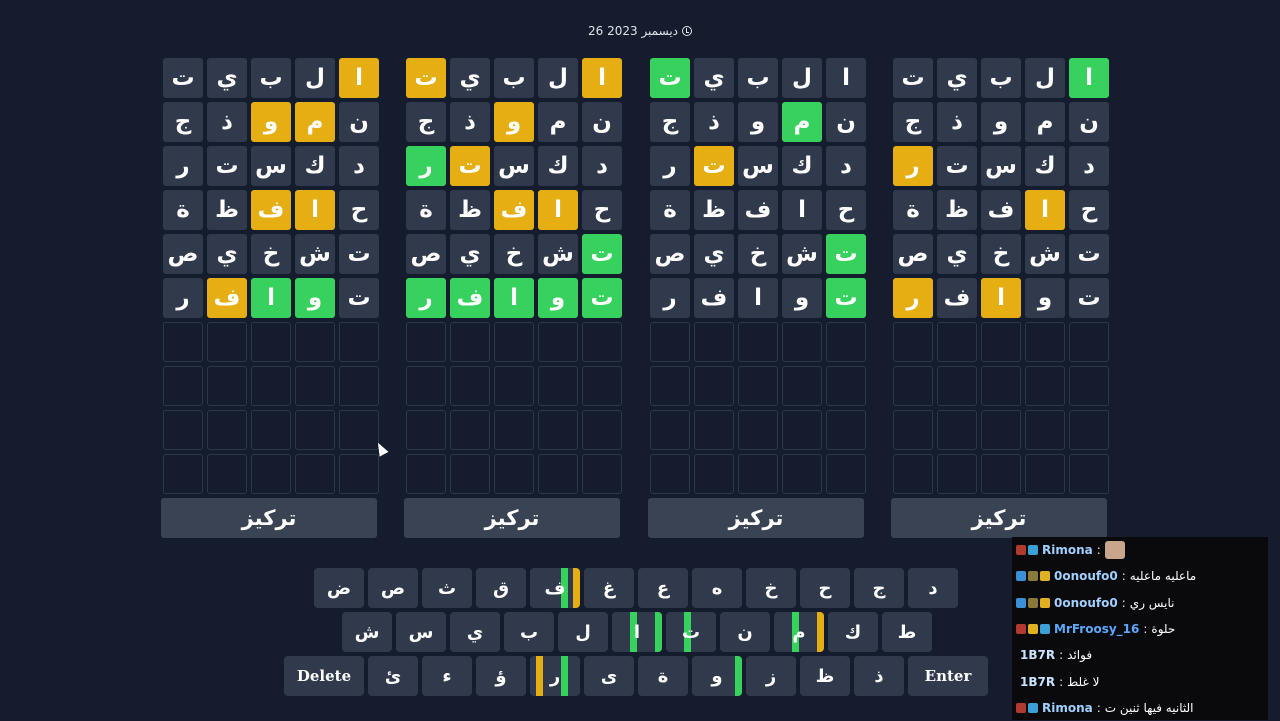  What do you see at coordinates (637, 632) in the screenshot?
I see `key-letter: ا` at bounding box center [637, 632].